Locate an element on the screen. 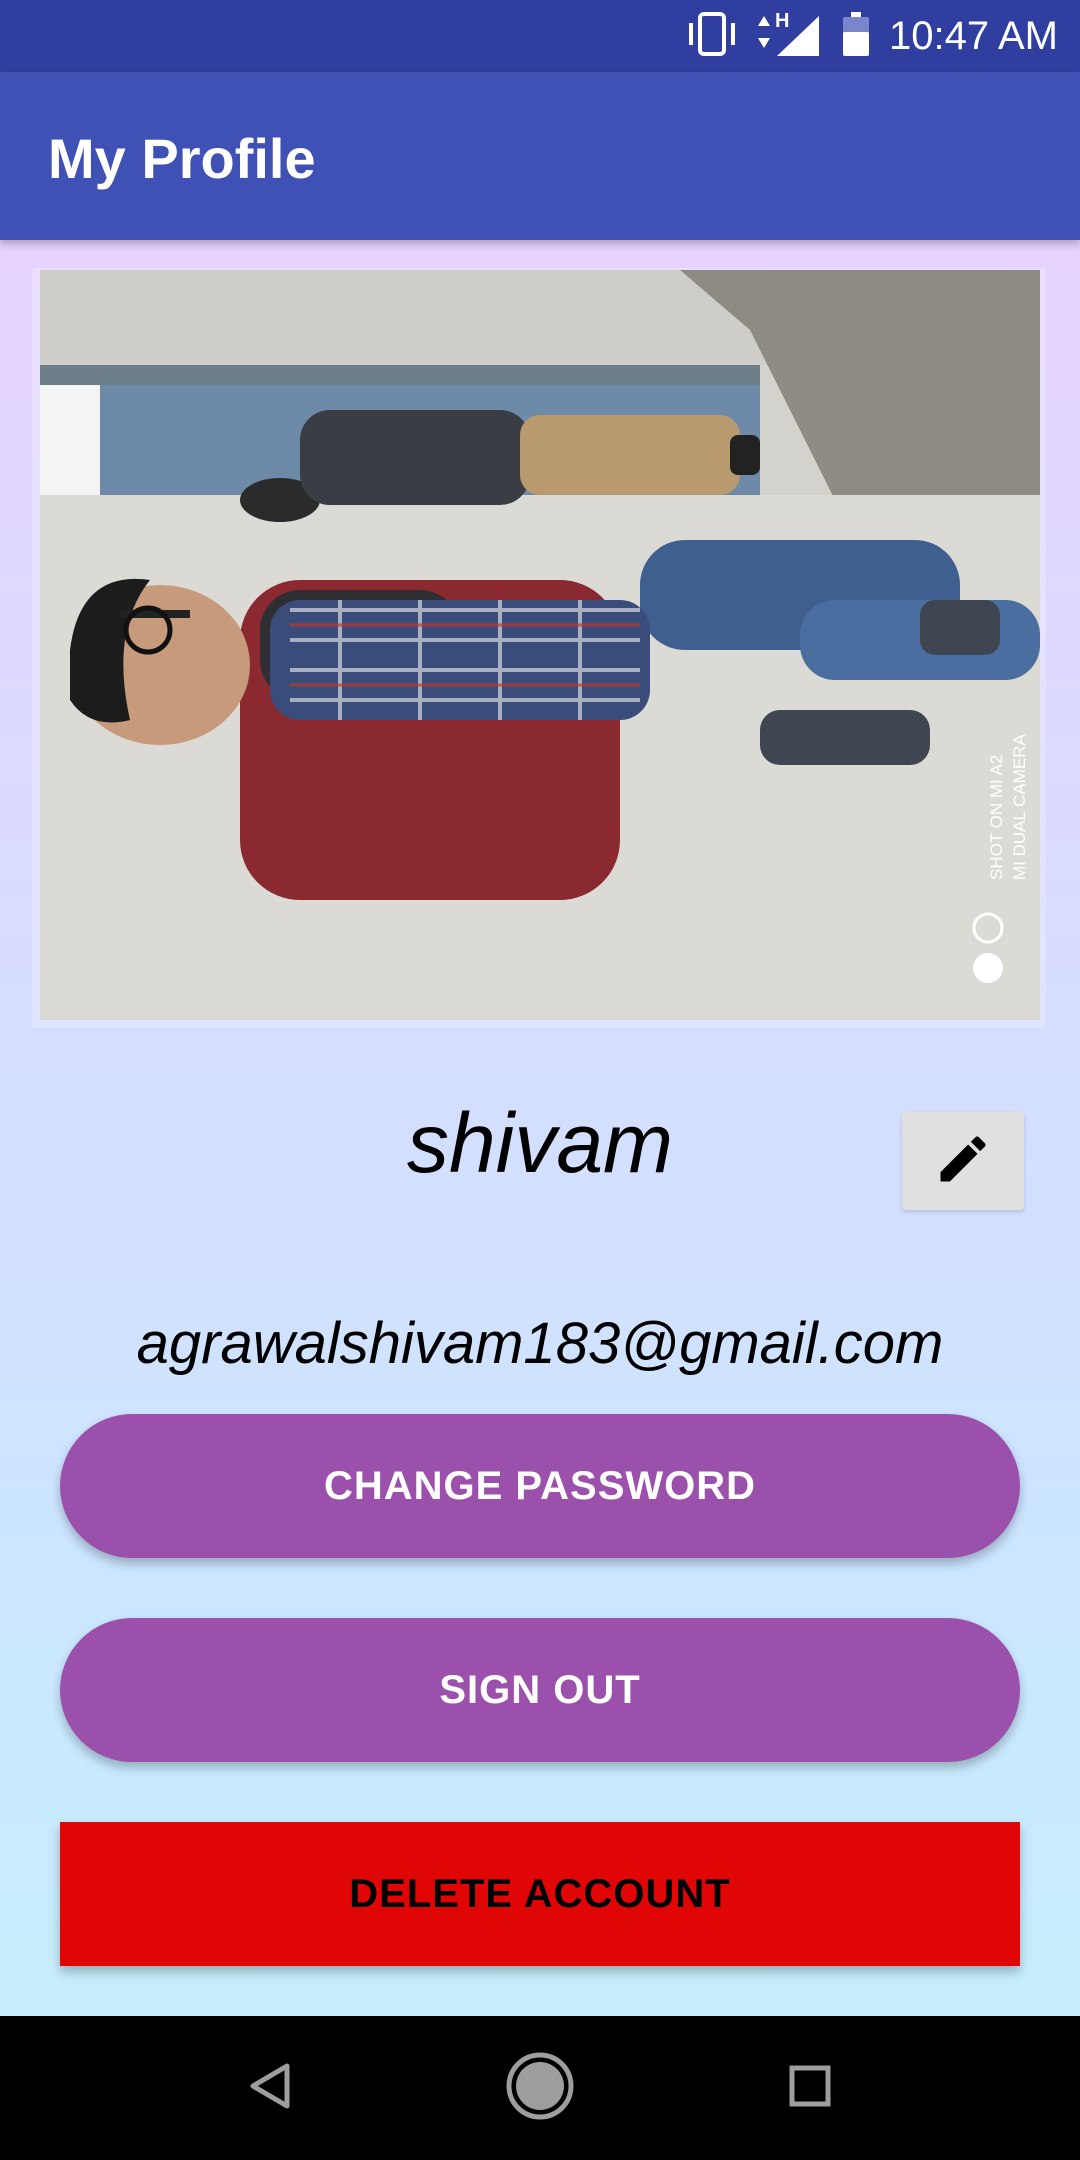 Image resolution: width=1080 pixels, height=2160 pixels. battery-icon is located at coordinates (856, 36).